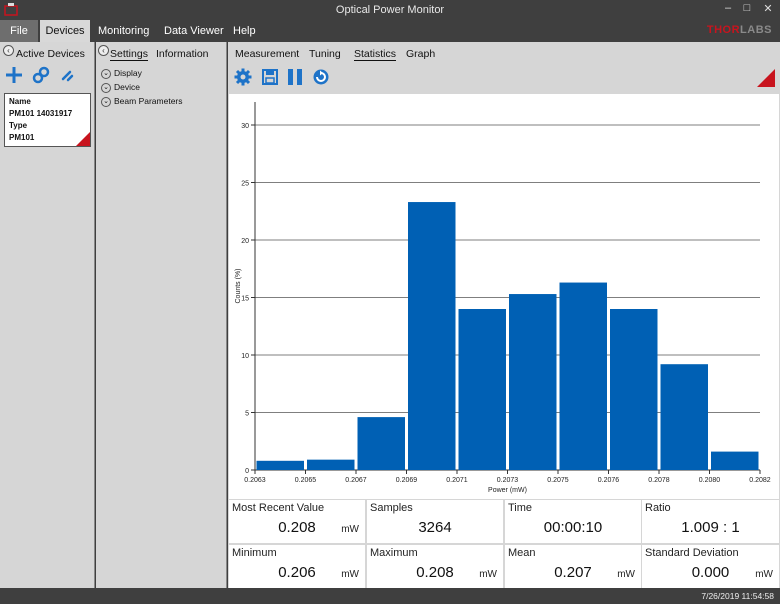 This screenshot has height=604, width=780. What do you see at coordinates (558, 480) in the screenshot?
I see `x-tick-label: 0.2075` at bounding box center [558, 480].